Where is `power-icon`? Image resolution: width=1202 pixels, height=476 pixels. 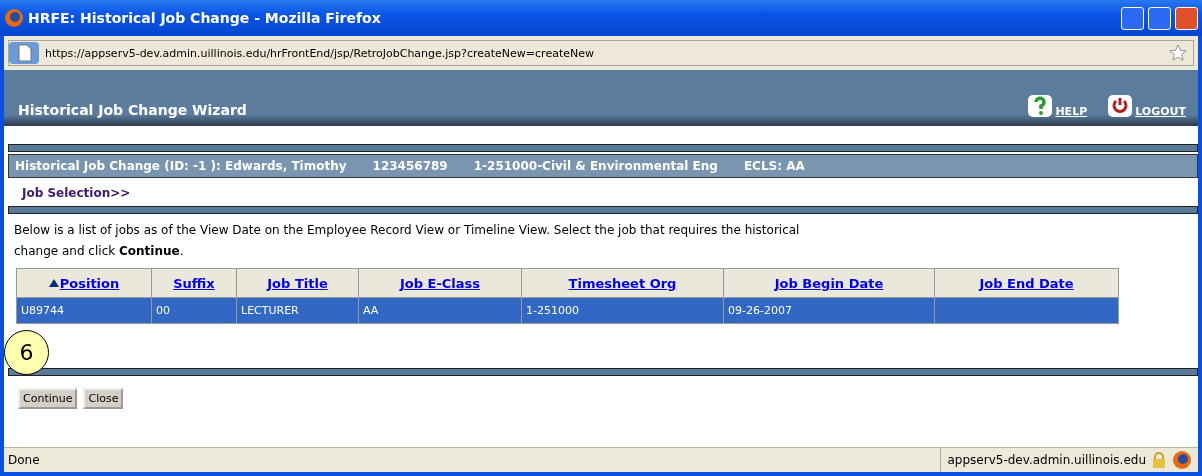 power-icon is located at coordinates (1120, 106).